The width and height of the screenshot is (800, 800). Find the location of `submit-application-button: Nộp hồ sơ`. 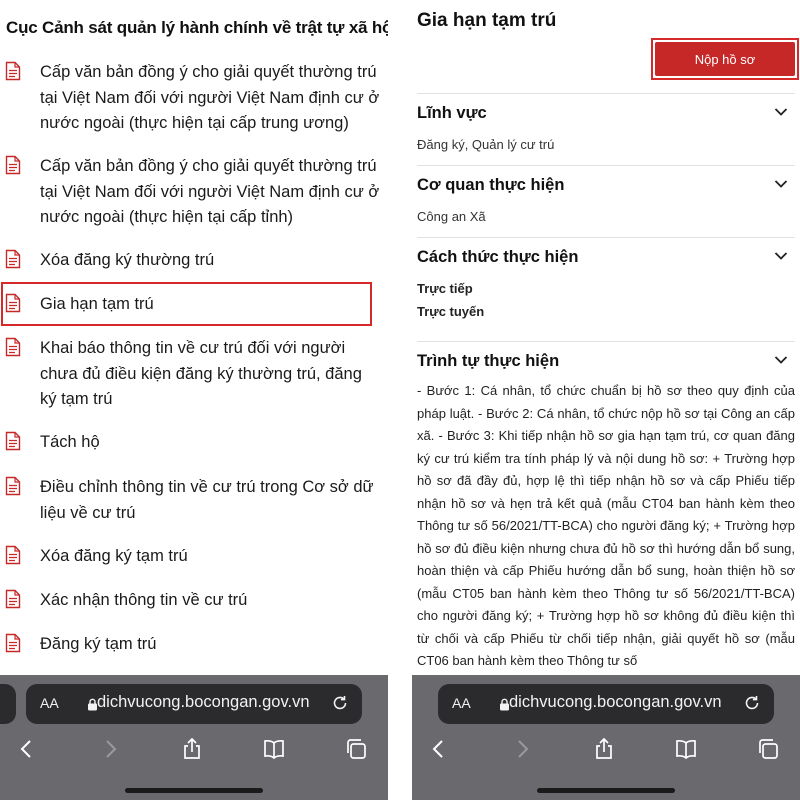

submit-application-button: Nộp hồ sơ is located at coordinates (725, 59).